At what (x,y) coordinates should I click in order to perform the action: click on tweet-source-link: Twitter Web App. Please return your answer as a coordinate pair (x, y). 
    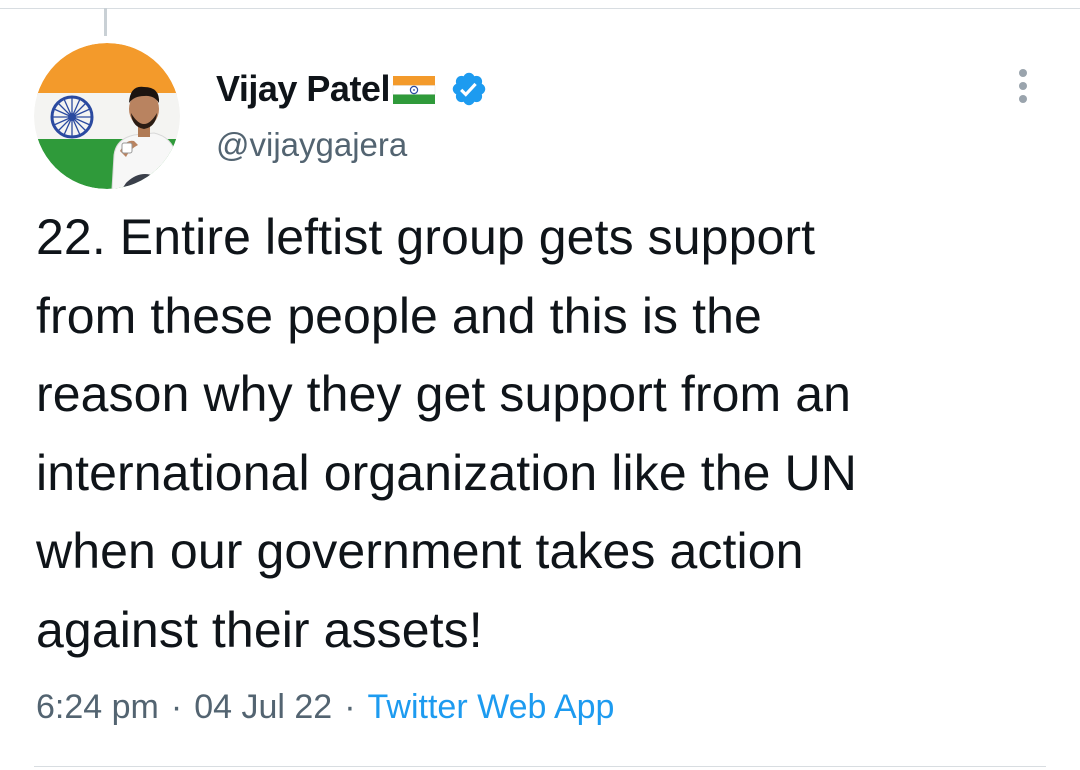
    Looking at the image, I should click on (491, 707).